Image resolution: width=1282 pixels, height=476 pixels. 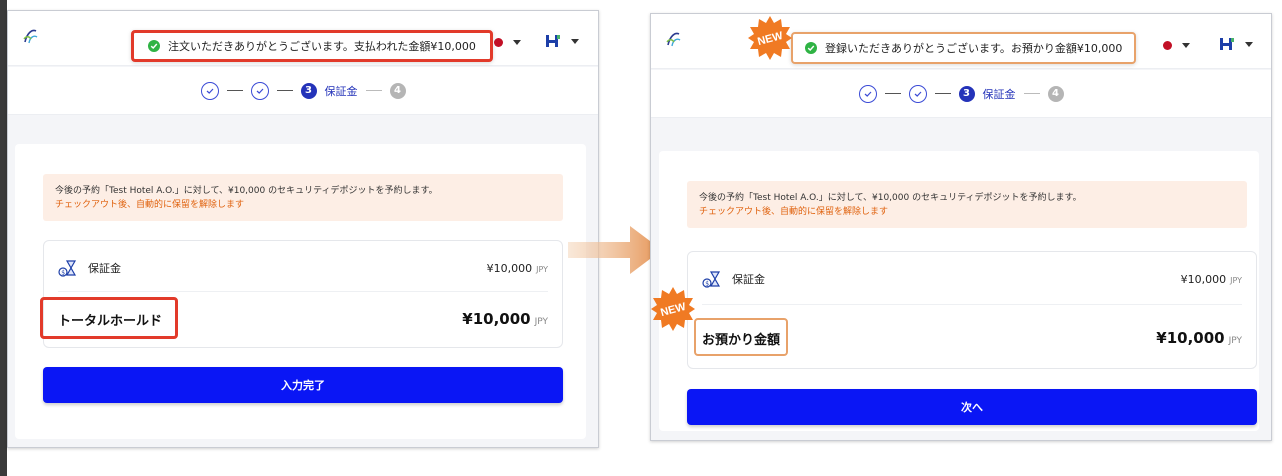 I want to click on success-toast: 登録いただきありがとうございます。お預かり金額¥10,000, so click(x=964, y=48).